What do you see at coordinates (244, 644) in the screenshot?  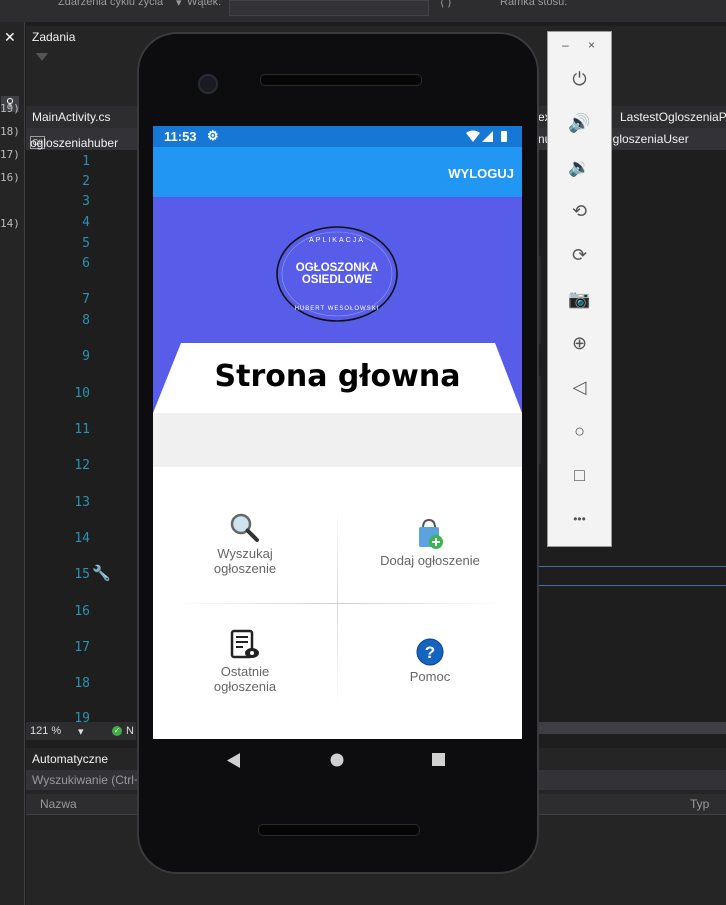 I see `recent-list-icon` at bounding box center [244, 644].